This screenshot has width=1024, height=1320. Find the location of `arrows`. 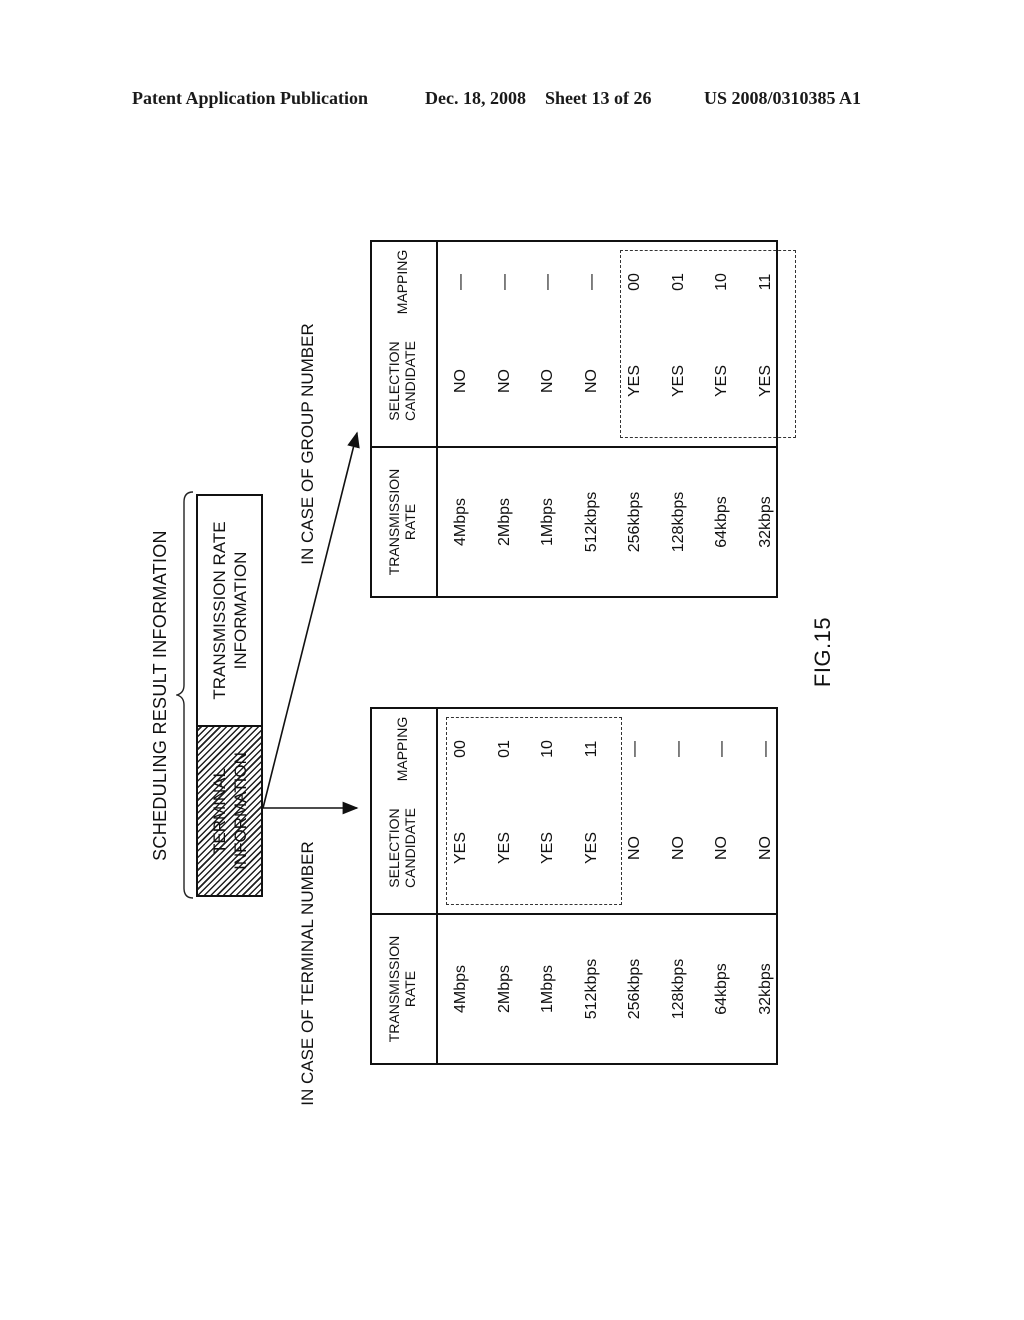

arrows is located at coordinates (311, 623).